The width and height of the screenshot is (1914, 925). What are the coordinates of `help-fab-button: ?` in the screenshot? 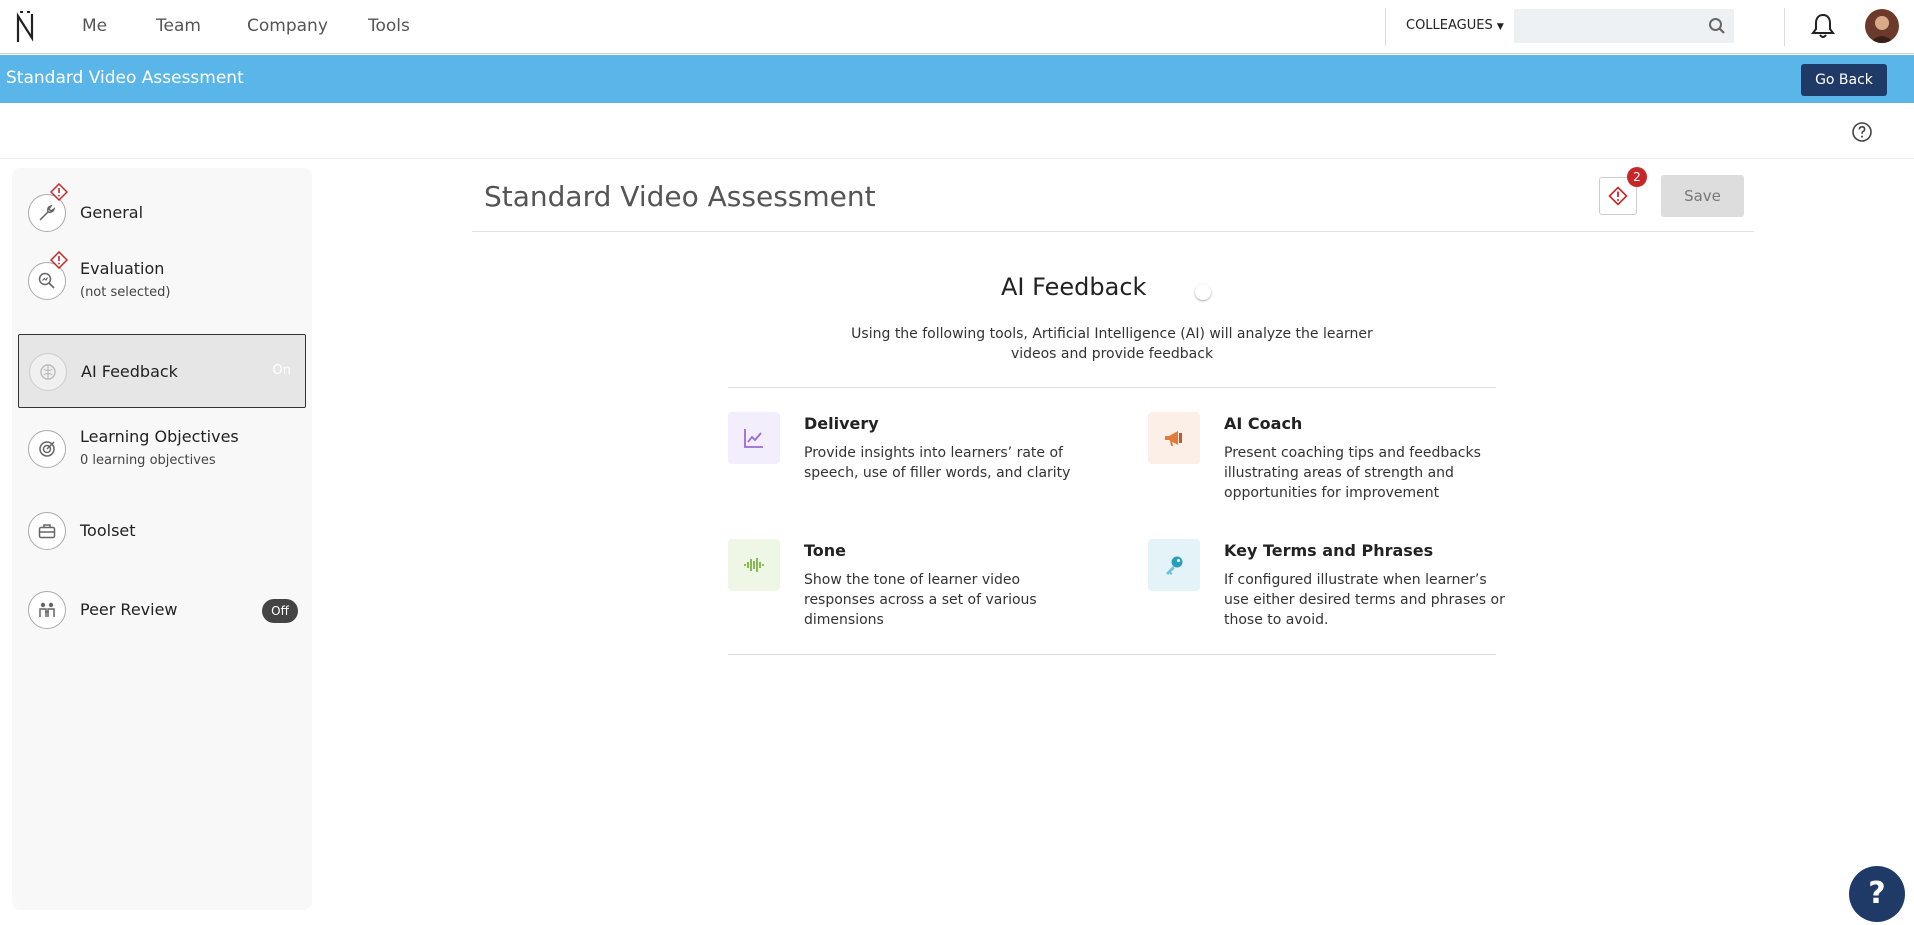 It's located at (1877, 894).